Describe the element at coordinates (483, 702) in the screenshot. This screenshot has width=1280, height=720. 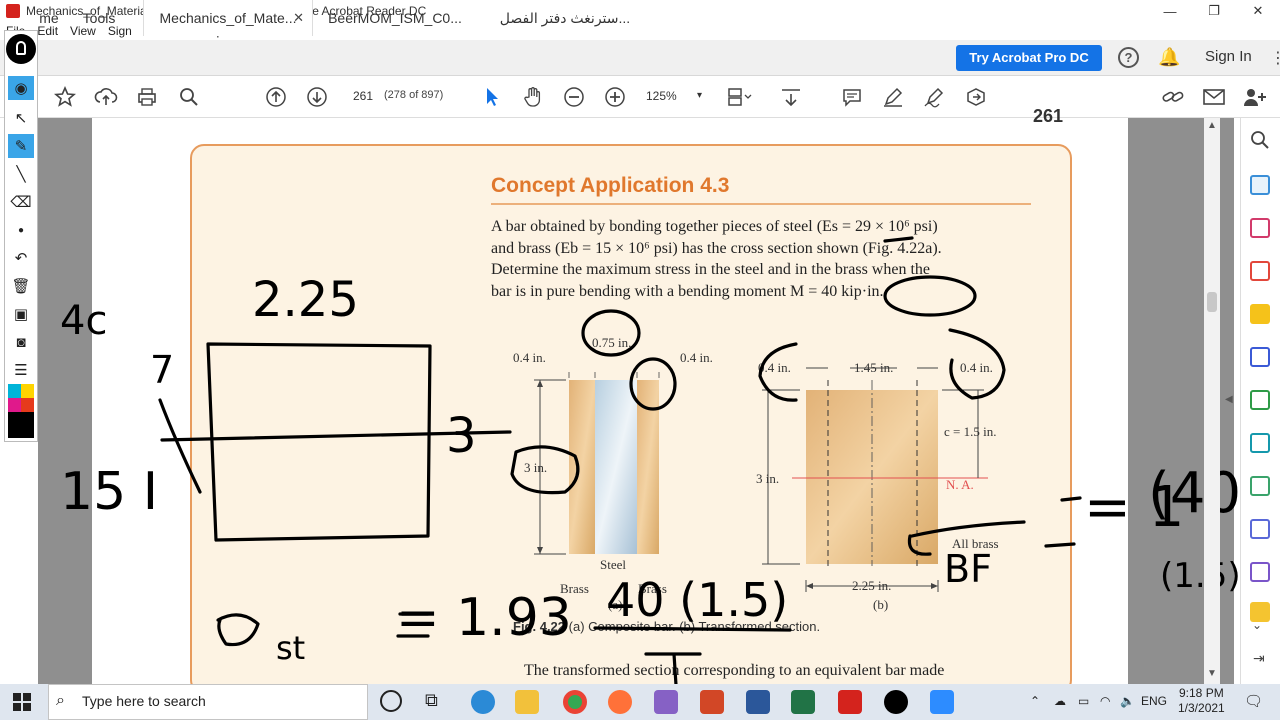
I see `edge-icon` at that location.